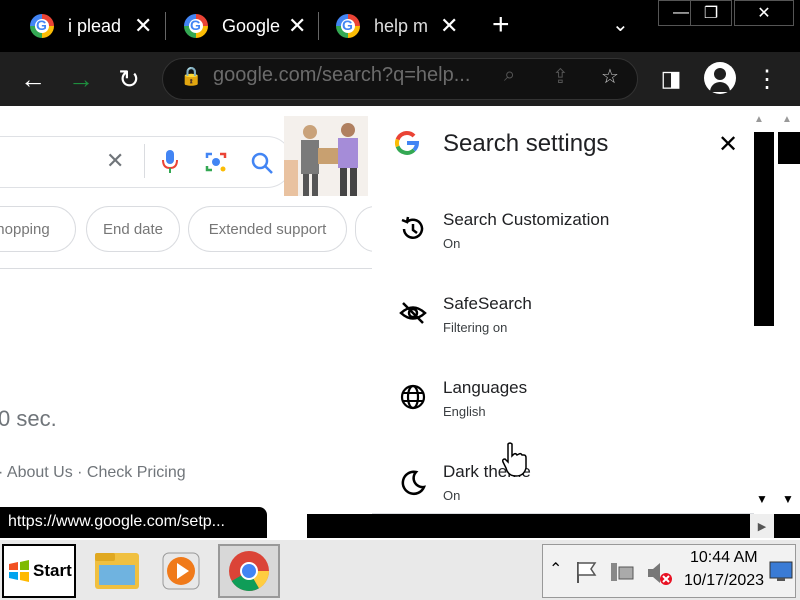  What do you see at coordinates (762, 526) in the screenshot?
I see `scroll-right-arrow-icon: ▶` at bounding box center [762, 526].